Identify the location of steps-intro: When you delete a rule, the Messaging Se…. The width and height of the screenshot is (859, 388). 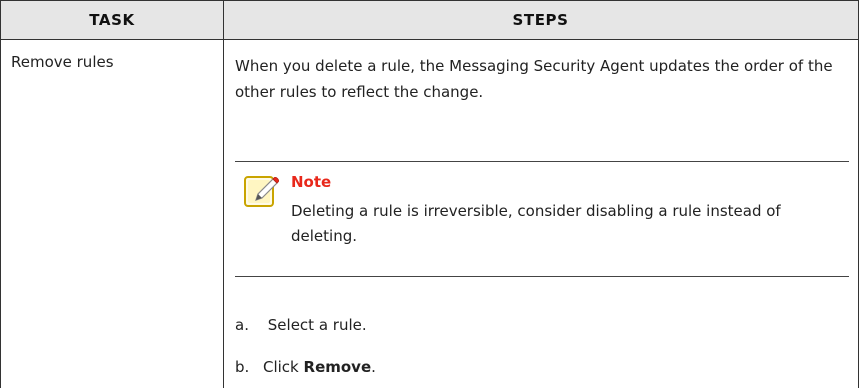
(534, 79).